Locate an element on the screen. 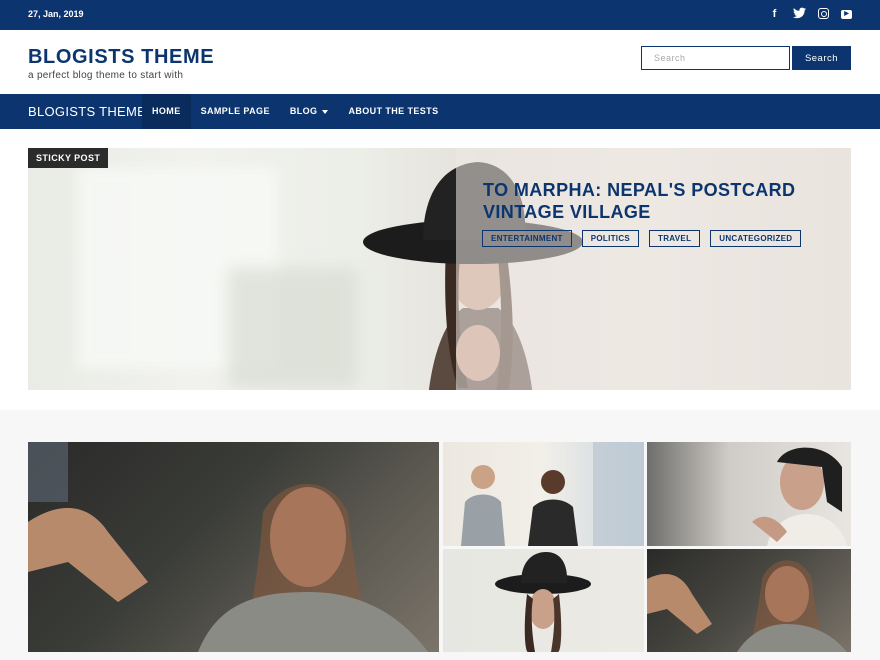  search-input is located at coordinates (715, 58).